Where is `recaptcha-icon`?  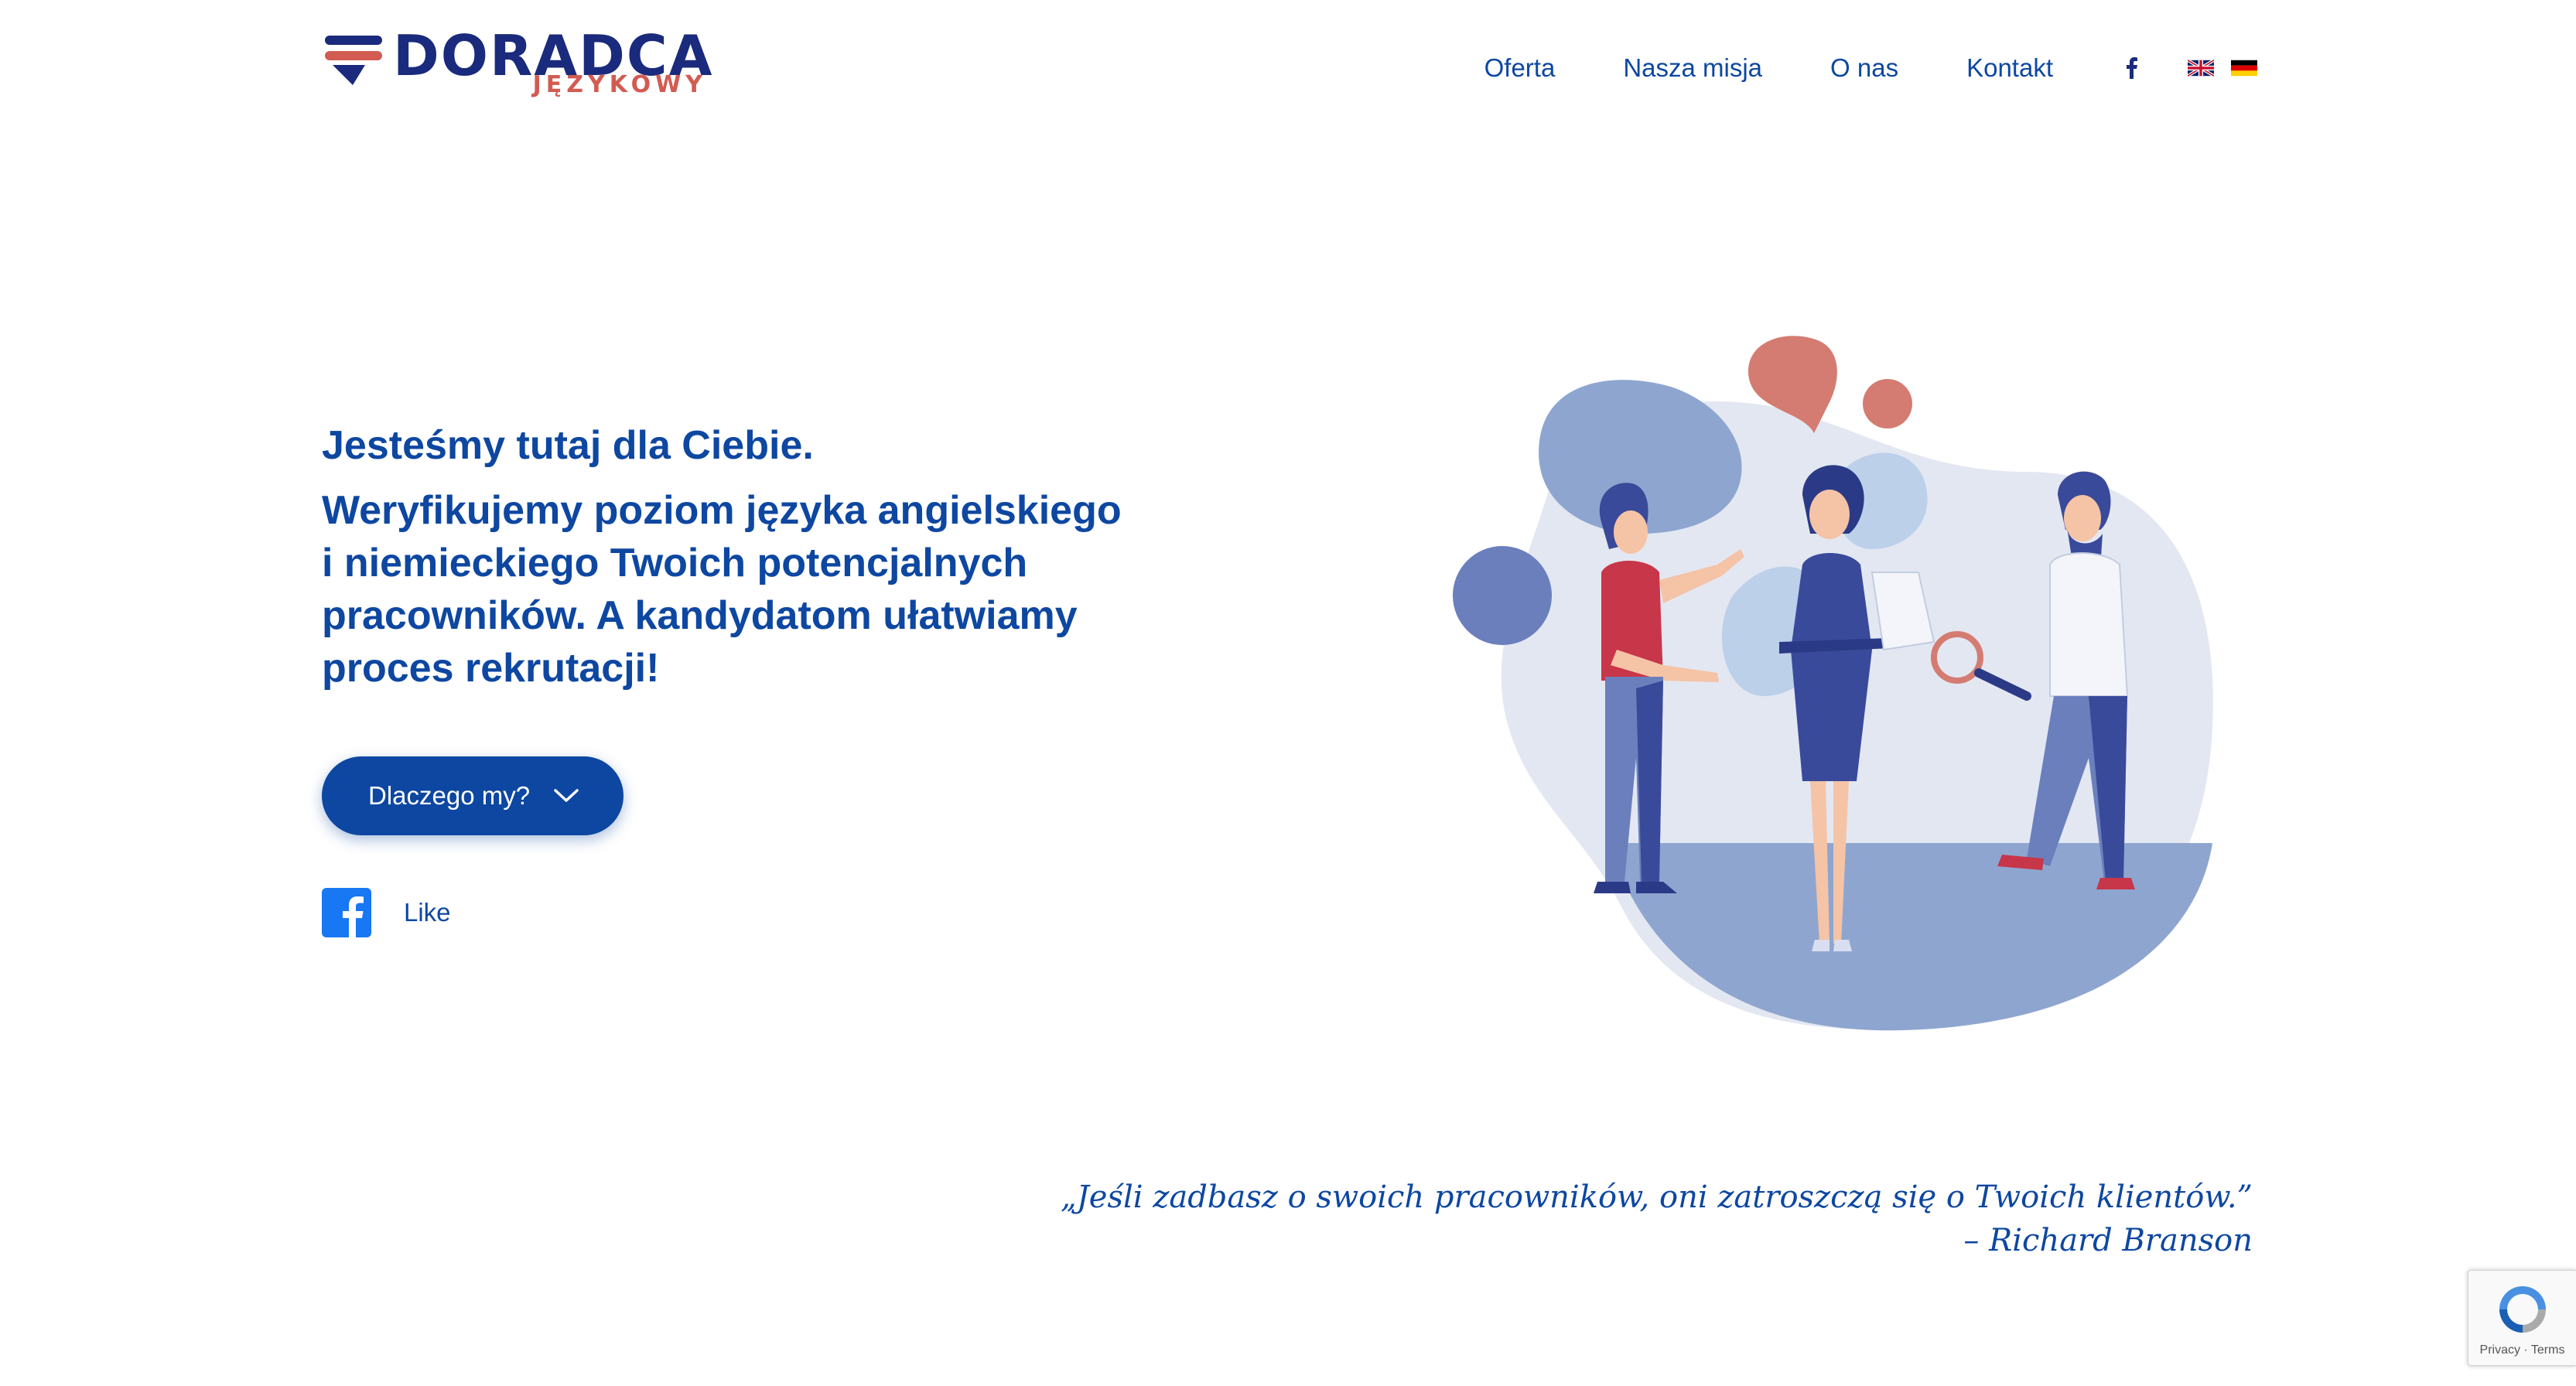
recaptcha-icon is located at coordinates (2522, 1309).